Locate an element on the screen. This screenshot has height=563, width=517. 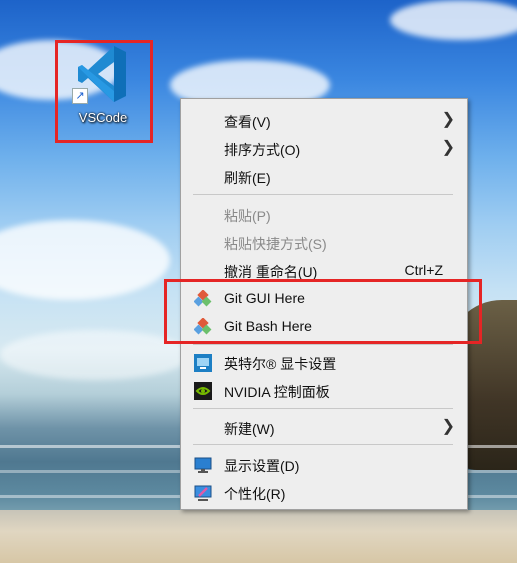
menu-item-paste: 粘贴(P) is located at coordinates (324, 214).